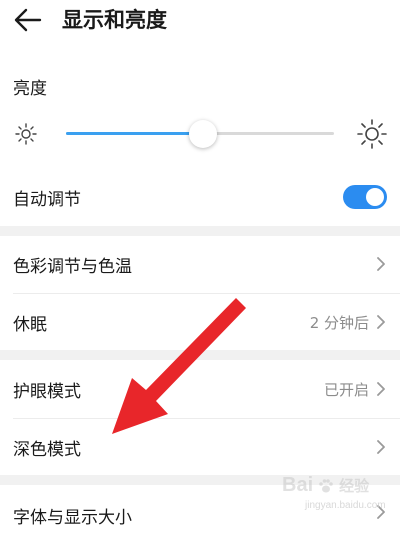 Image resolution: width=400 pixels, height=541 pixels. I want to click on settings-row-color-temperature: 色彩调节与色温, so click(200, 264).